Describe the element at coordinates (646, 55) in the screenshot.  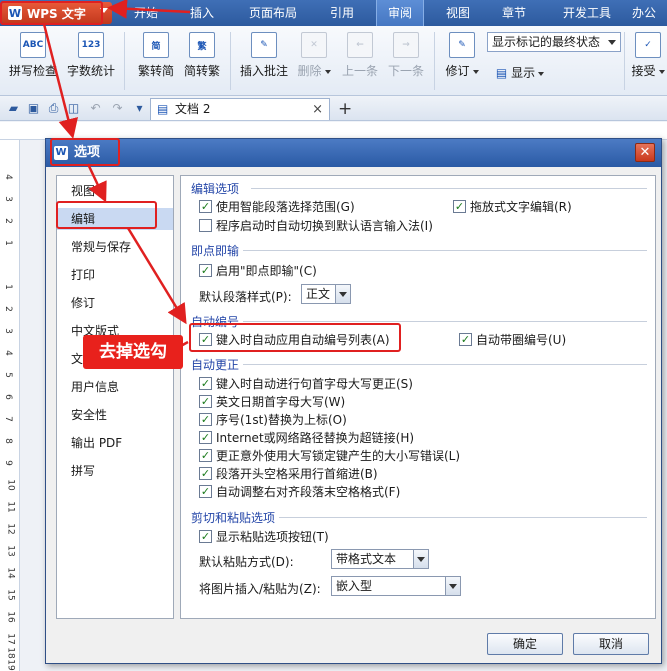
I see `accept-button: ✓ 接受` at that location.